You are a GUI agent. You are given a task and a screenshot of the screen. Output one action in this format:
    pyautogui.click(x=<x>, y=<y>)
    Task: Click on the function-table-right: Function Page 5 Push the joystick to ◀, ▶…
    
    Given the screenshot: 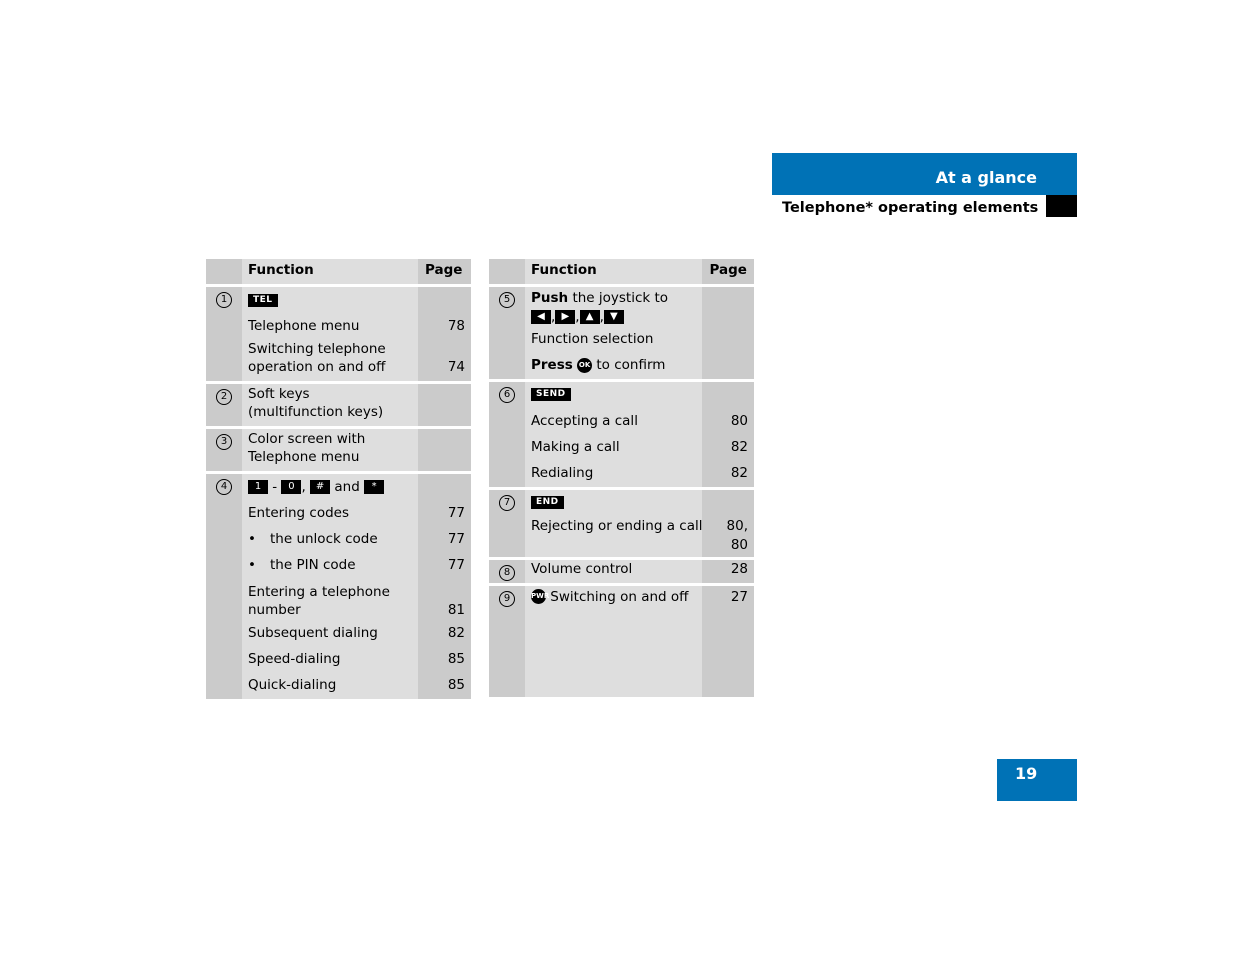 What is the action you would take?
    pyautogui.click(x=621, y=478)
    